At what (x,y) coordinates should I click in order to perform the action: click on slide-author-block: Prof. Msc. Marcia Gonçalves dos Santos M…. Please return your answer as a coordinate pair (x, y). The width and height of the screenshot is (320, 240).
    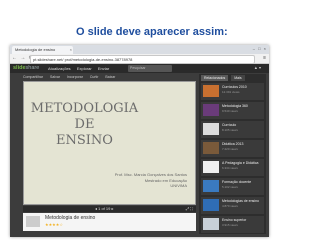
    Looking at the image, I should click on (151, 180).